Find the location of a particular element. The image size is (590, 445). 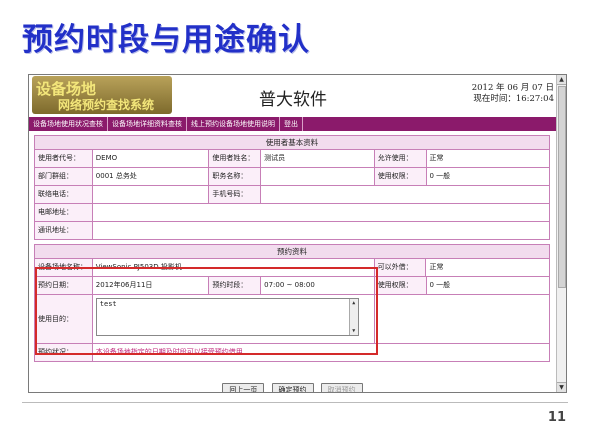

equipment-label: 设备场地名称： is located at coordinates (64, 267).